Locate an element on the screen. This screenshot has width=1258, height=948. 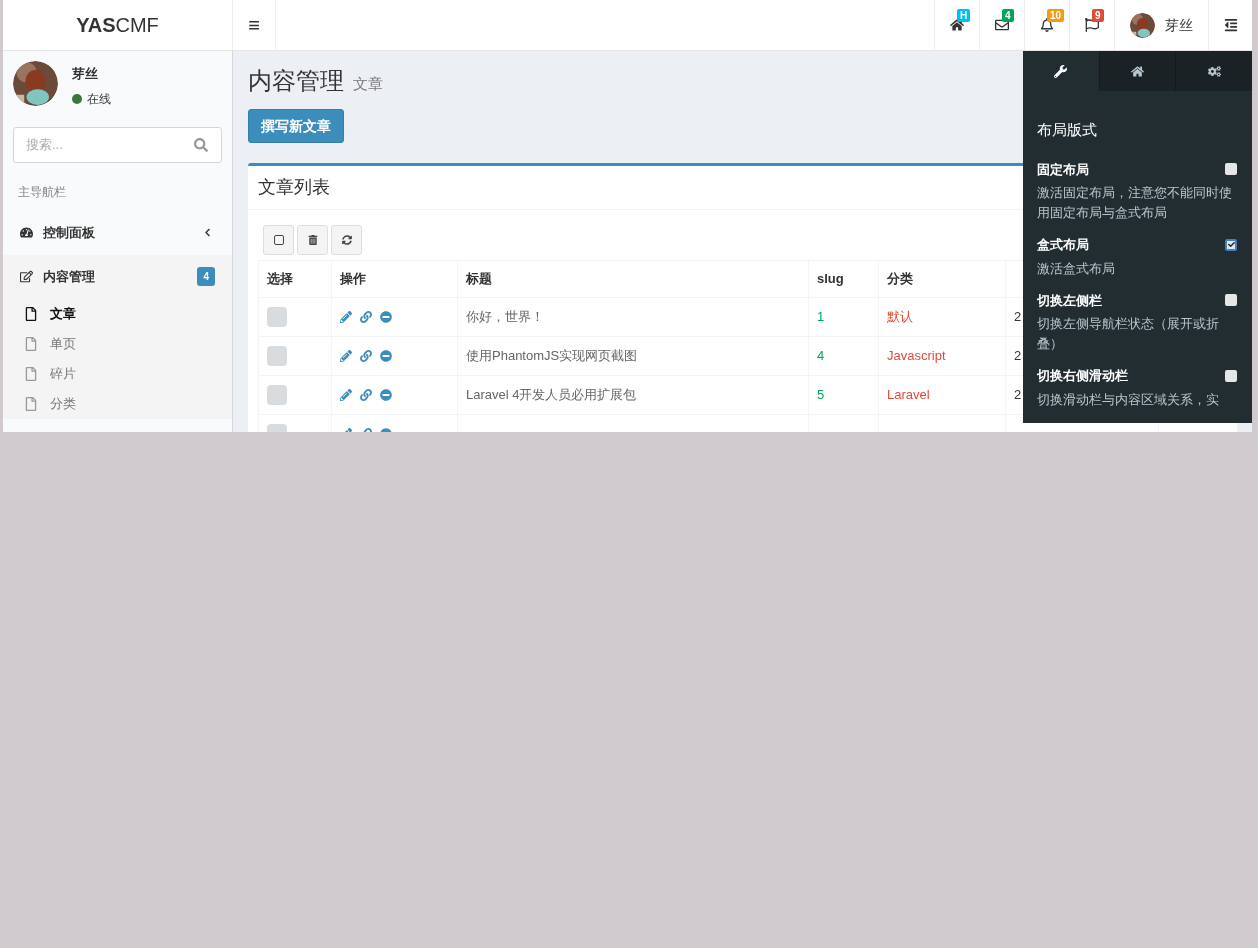
slug-text: 5 is located at coordinates (821, 395).